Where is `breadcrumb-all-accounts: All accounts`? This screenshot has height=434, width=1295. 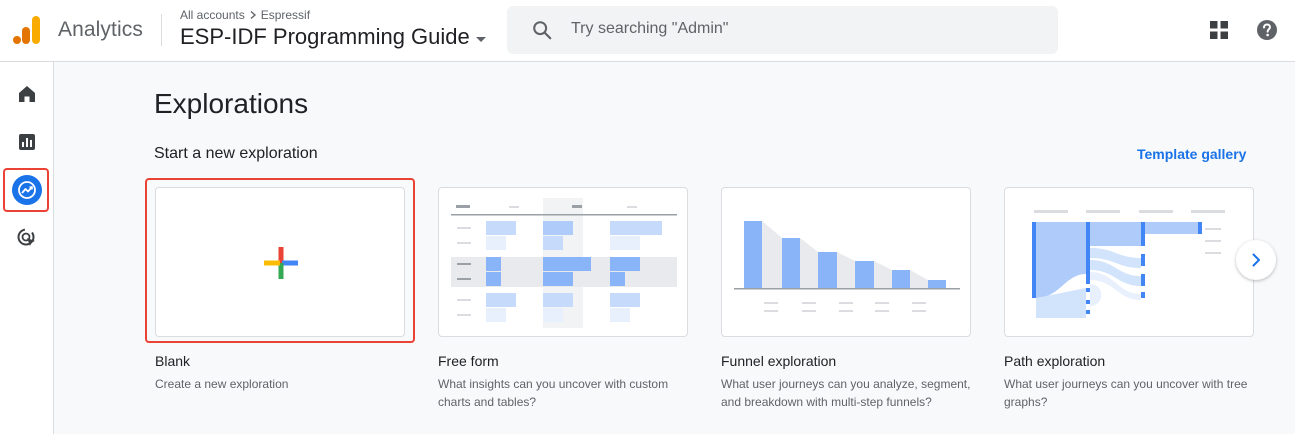
breadcrumb-all-accounts: All accounts is located at coordinates (212, 15).